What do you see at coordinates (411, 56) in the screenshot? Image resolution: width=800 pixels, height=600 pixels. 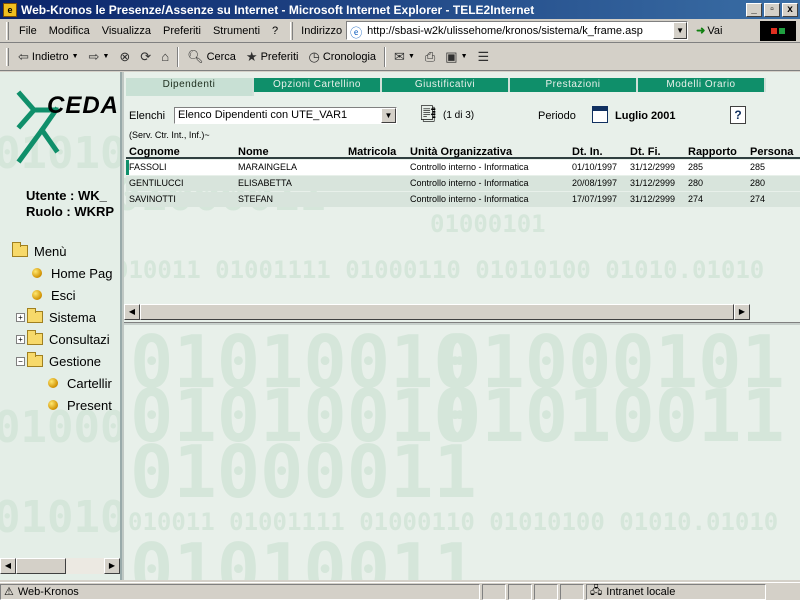 I see `mail-dropdown-icon: ▼` at bounding box center [411, 56].